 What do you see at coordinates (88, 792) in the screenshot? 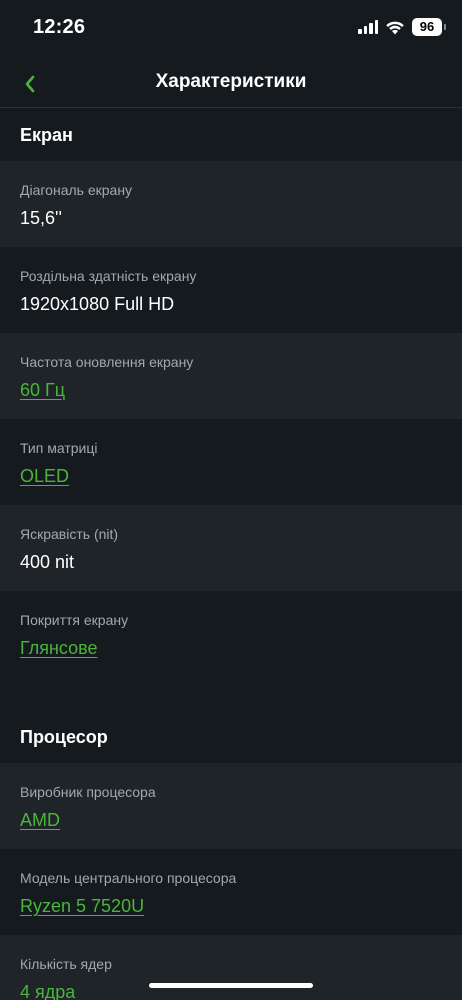
I see `spec-label: Виробник процесора` at bounding box center [88, 792].